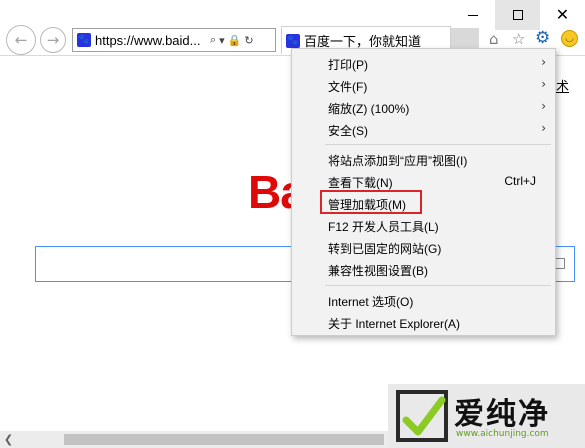 The width and height of the screenshot is (585, 448). I want to click on watermark-brand: 爱纯净, so click(502, 414).